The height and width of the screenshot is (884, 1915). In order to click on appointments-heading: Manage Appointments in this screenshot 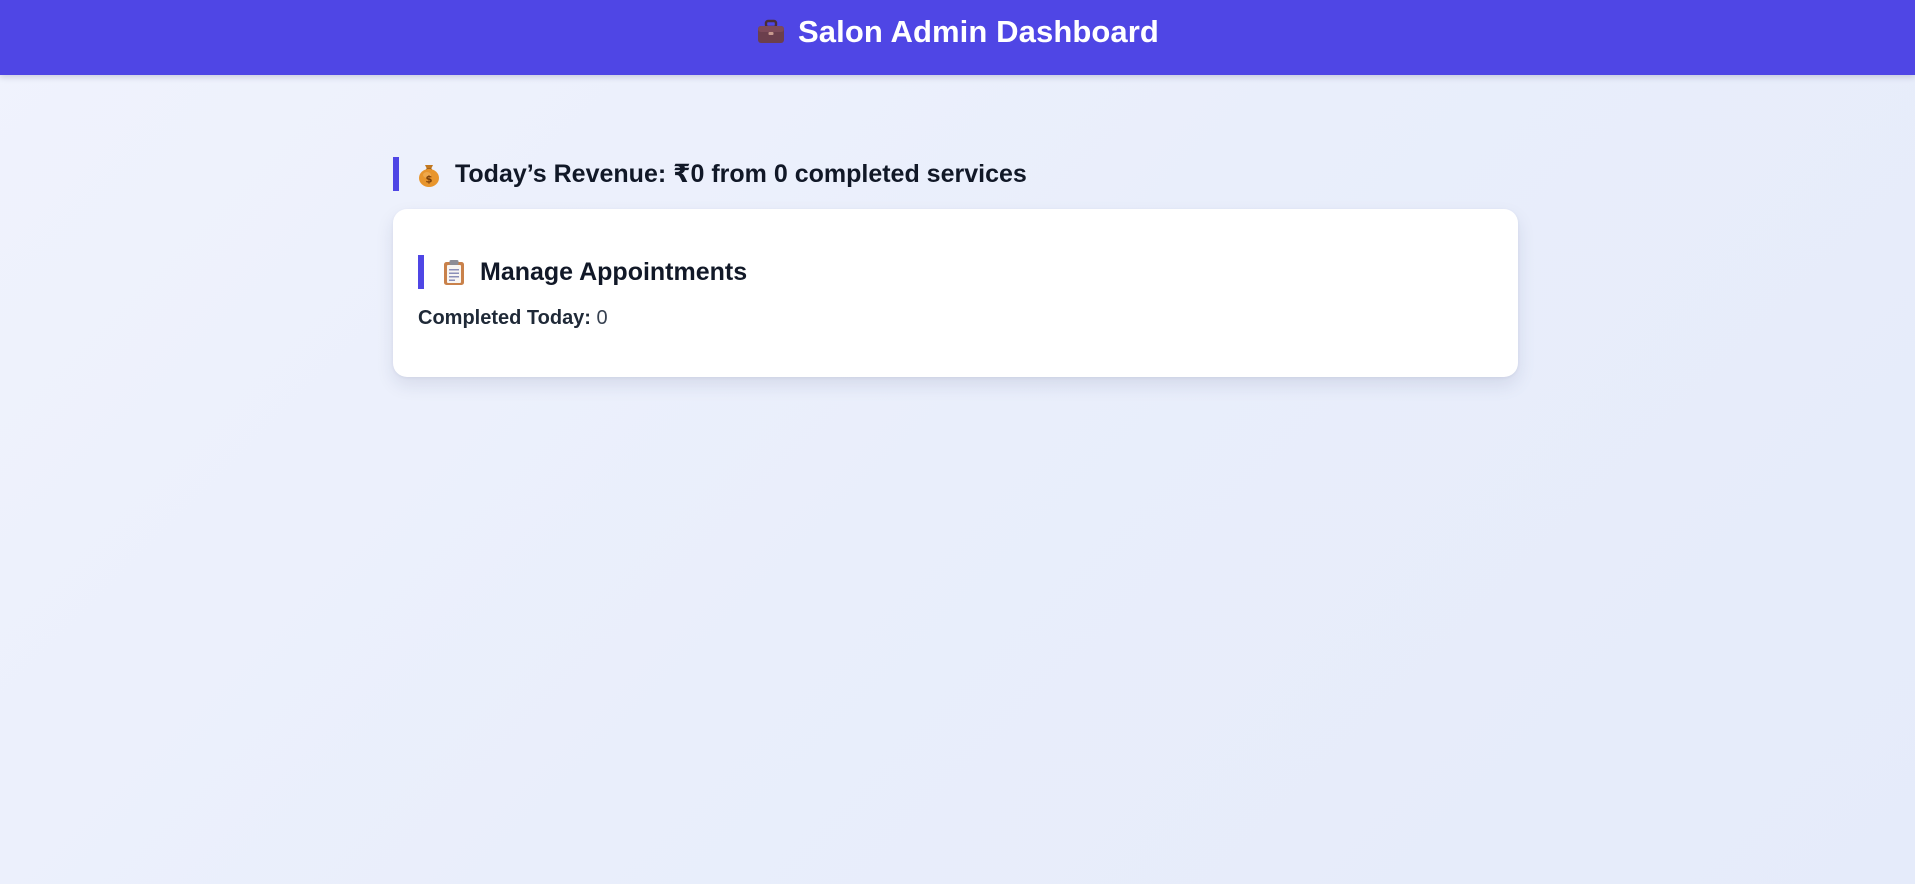, I will do `click(955, 272)`.